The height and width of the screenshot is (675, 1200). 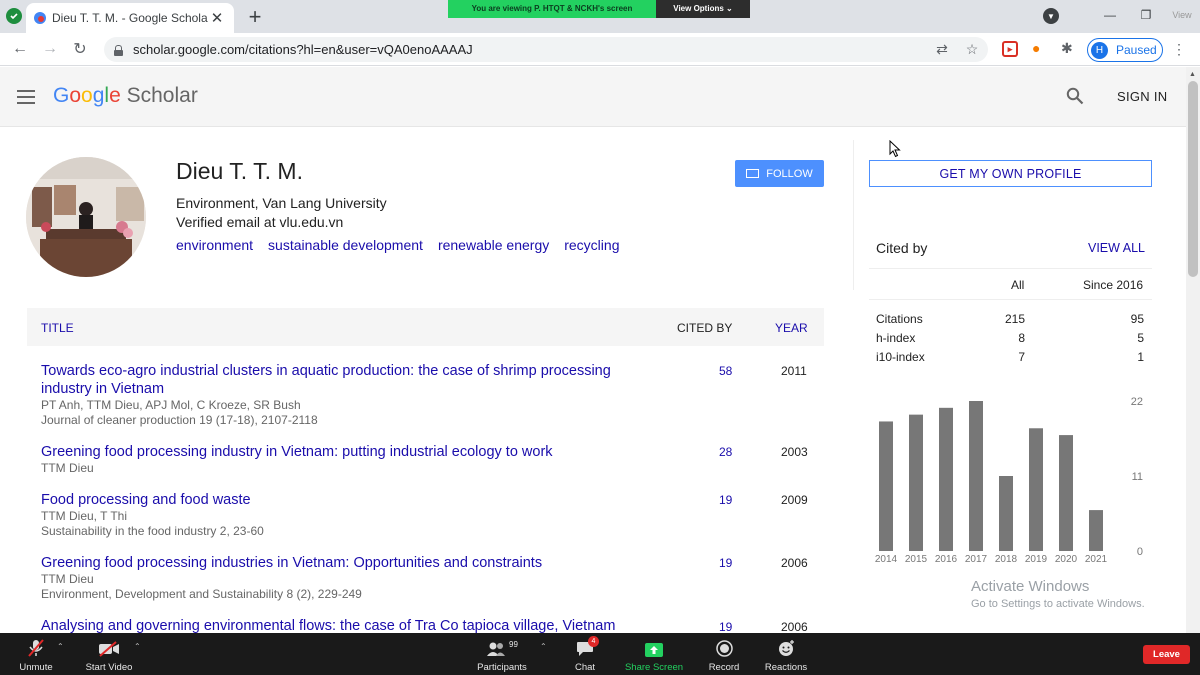 I want to click on tab-close-icon: ✕, so click(x=217, y=18).